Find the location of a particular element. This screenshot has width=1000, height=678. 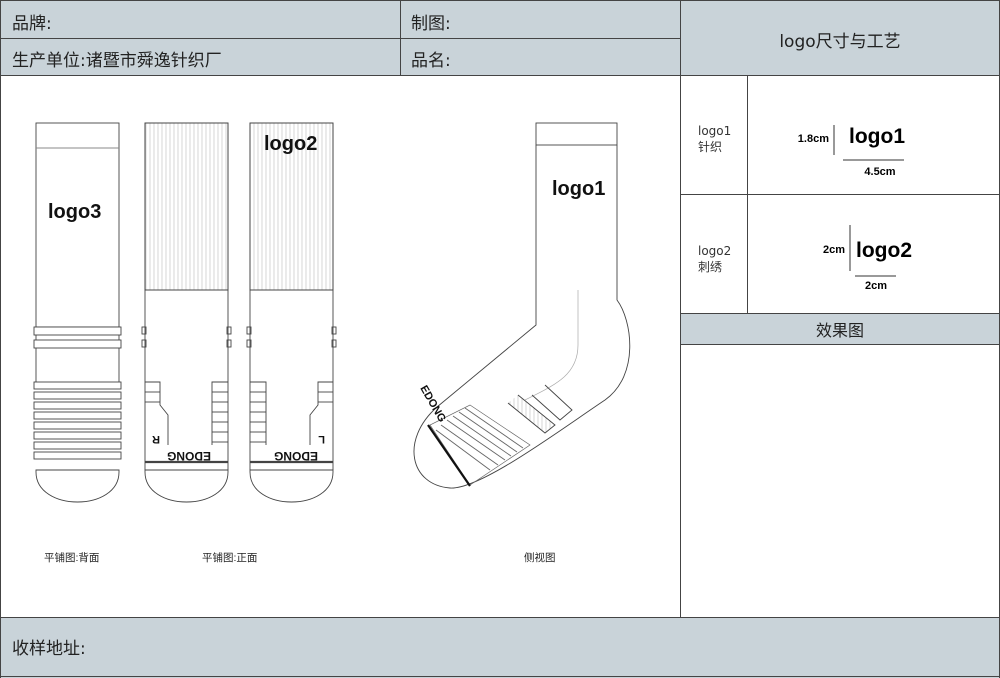

header-mid-line is located at coordinates (340, 38).